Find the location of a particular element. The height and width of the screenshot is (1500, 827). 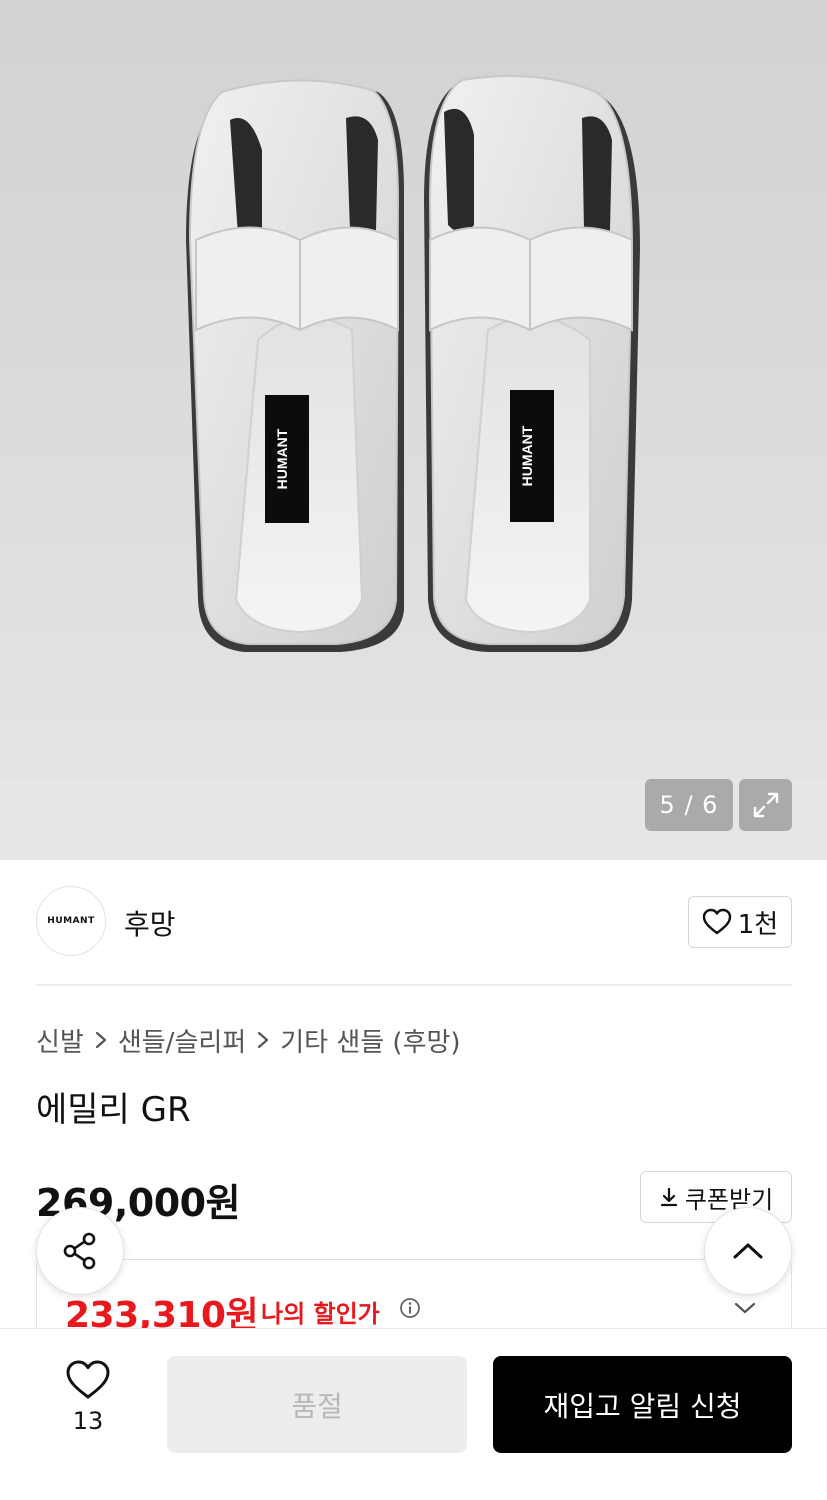

restock-alert-button: 재입고 알림 신청 is located at coordinates (642, 1404).